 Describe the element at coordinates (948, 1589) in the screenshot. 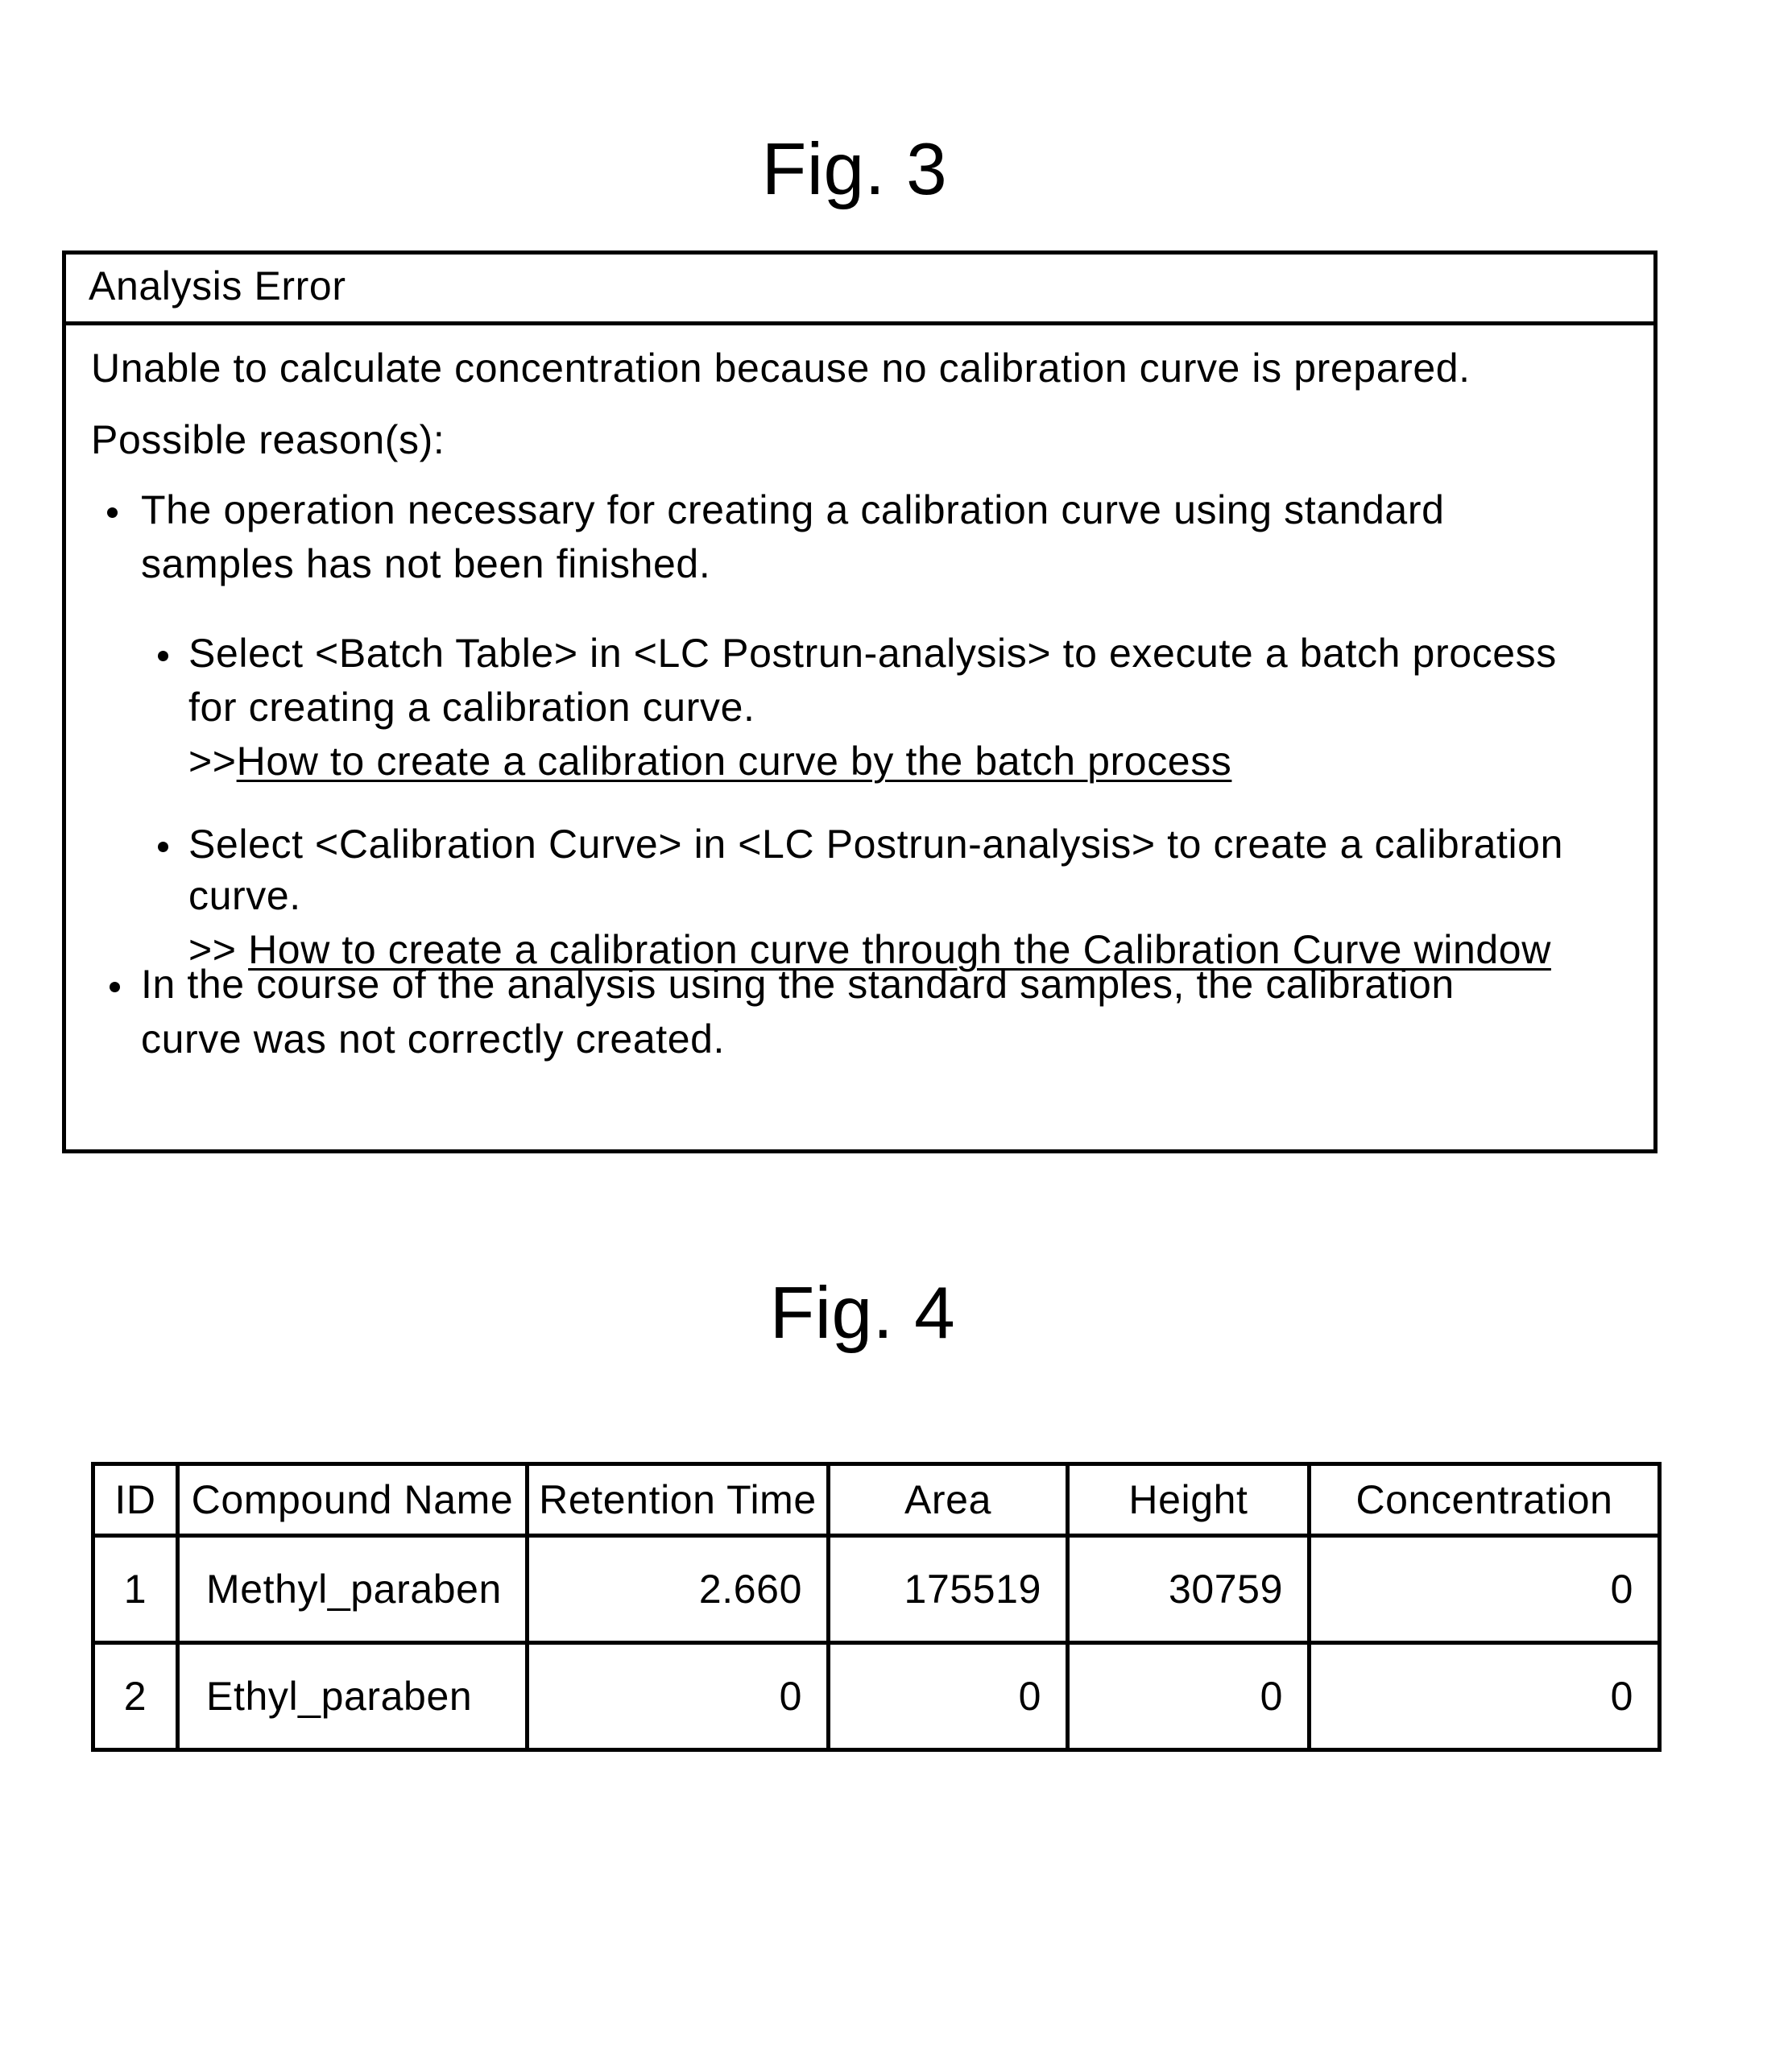

I see `cell-area: 175519` at that location.